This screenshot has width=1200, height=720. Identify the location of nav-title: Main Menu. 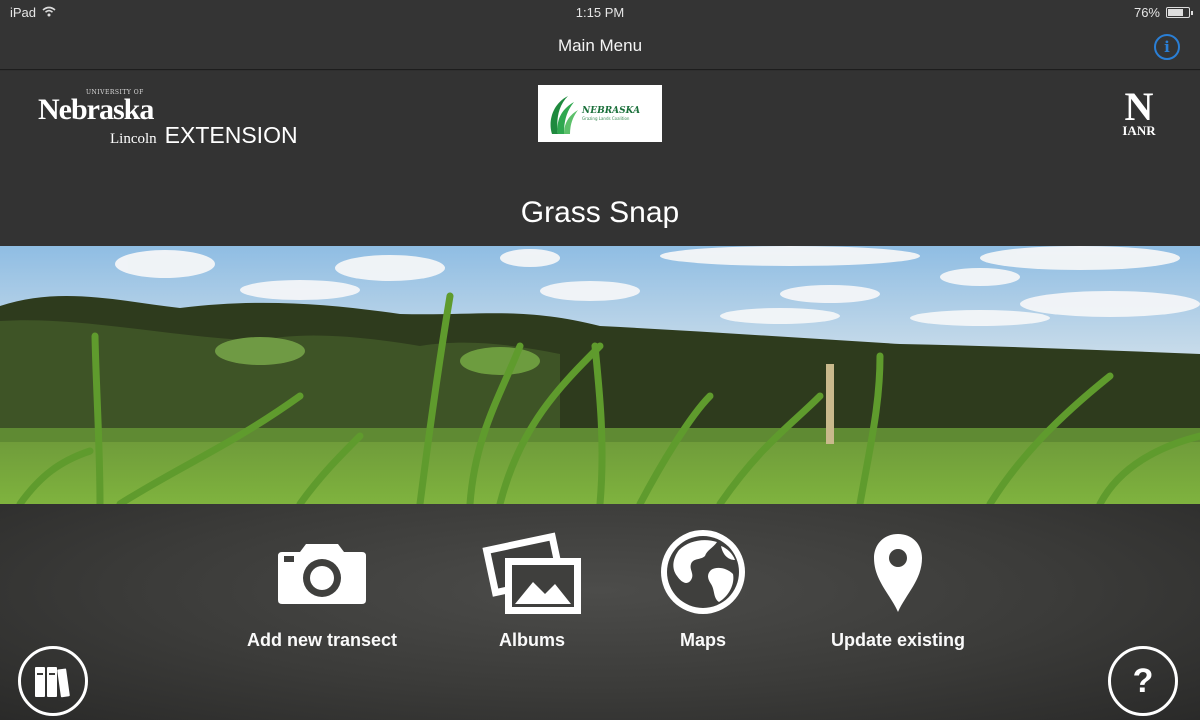
(600, 45).